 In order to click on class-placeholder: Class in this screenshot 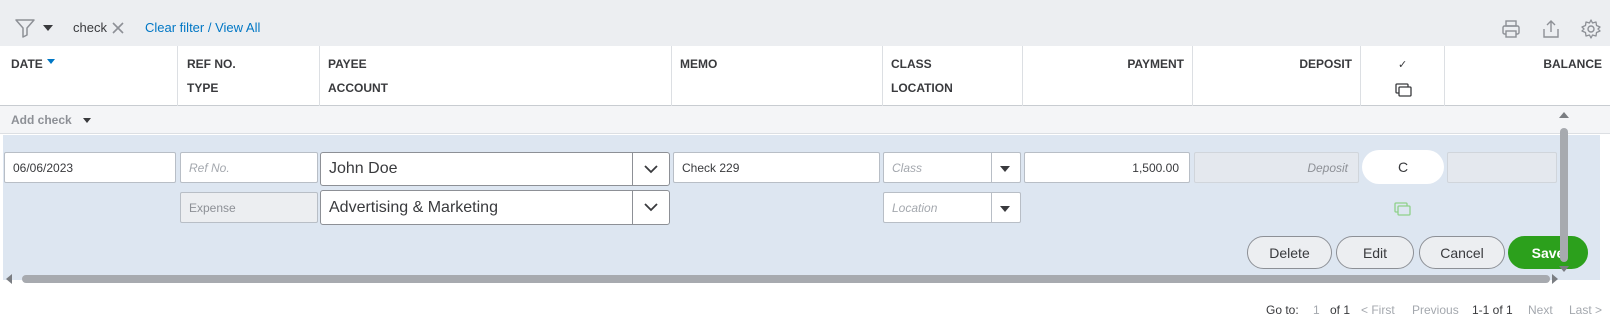, I will do `click(907, 167)`.